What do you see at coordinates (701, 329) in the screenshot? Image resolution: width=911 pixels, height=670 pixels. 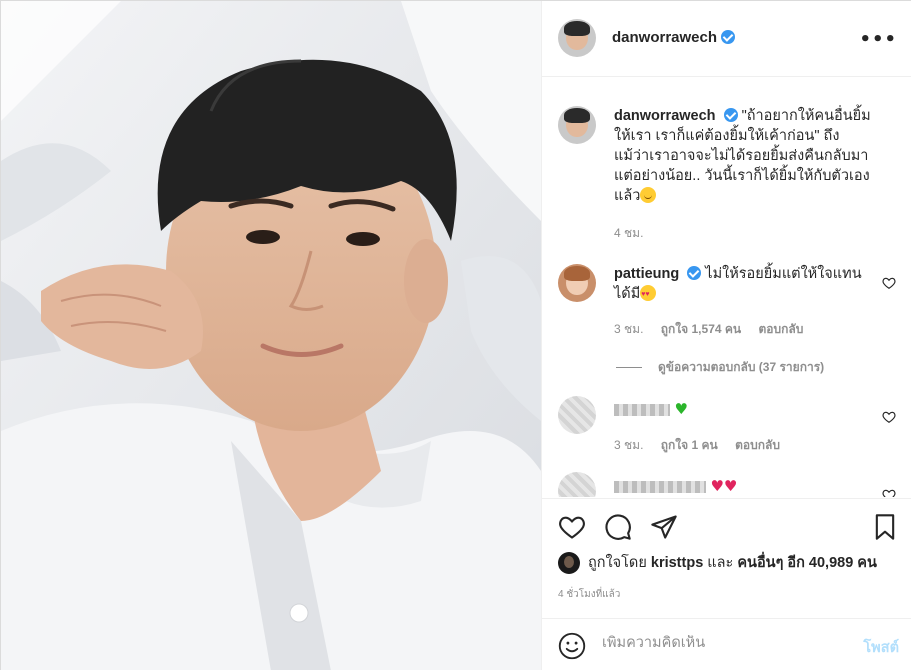 I see `comment-likes-count: ถูกใจ 1,574 คน` at bounding box center [701, 329].